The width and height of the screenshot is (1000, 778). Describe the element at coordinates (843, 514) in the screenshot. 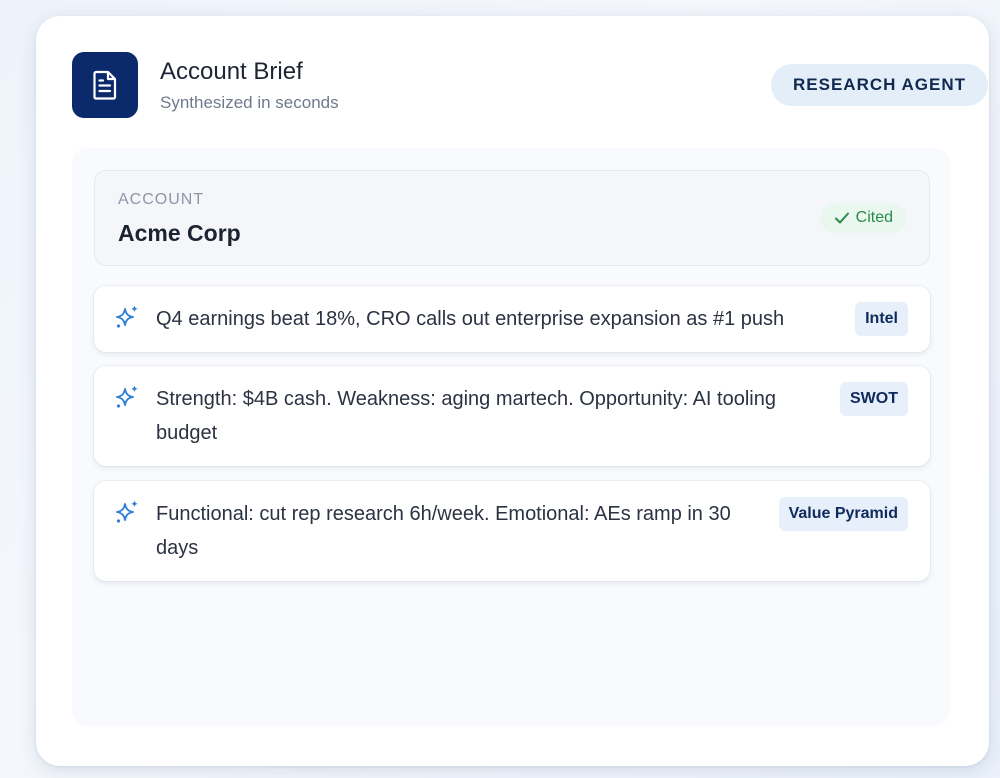

I see `fact-tag: Value Pyramid` at that location.